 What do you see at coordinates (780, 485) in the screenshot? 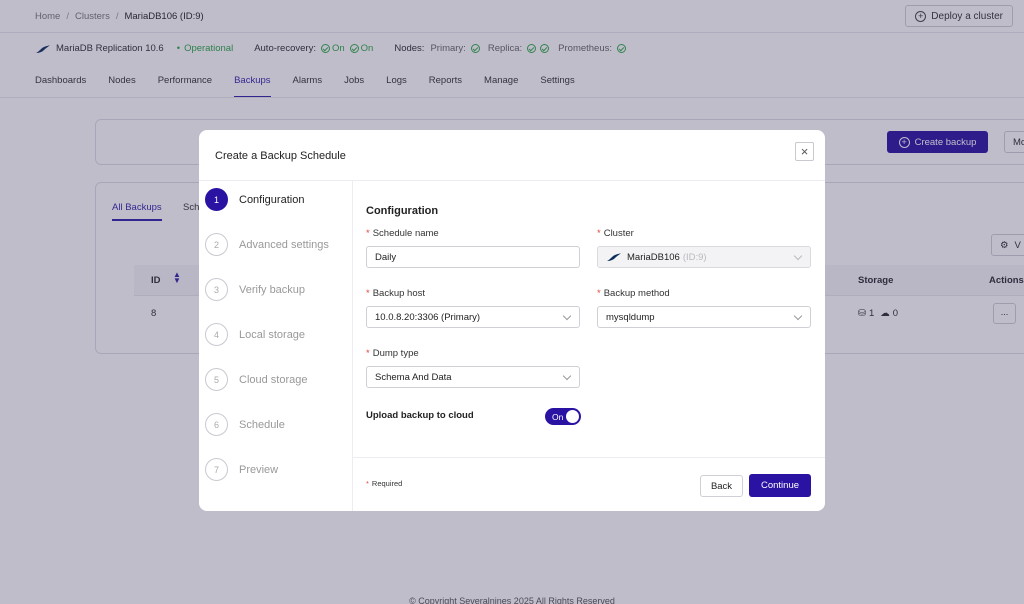
I see `continue-button: Continue` at bounding box center [780, 485].